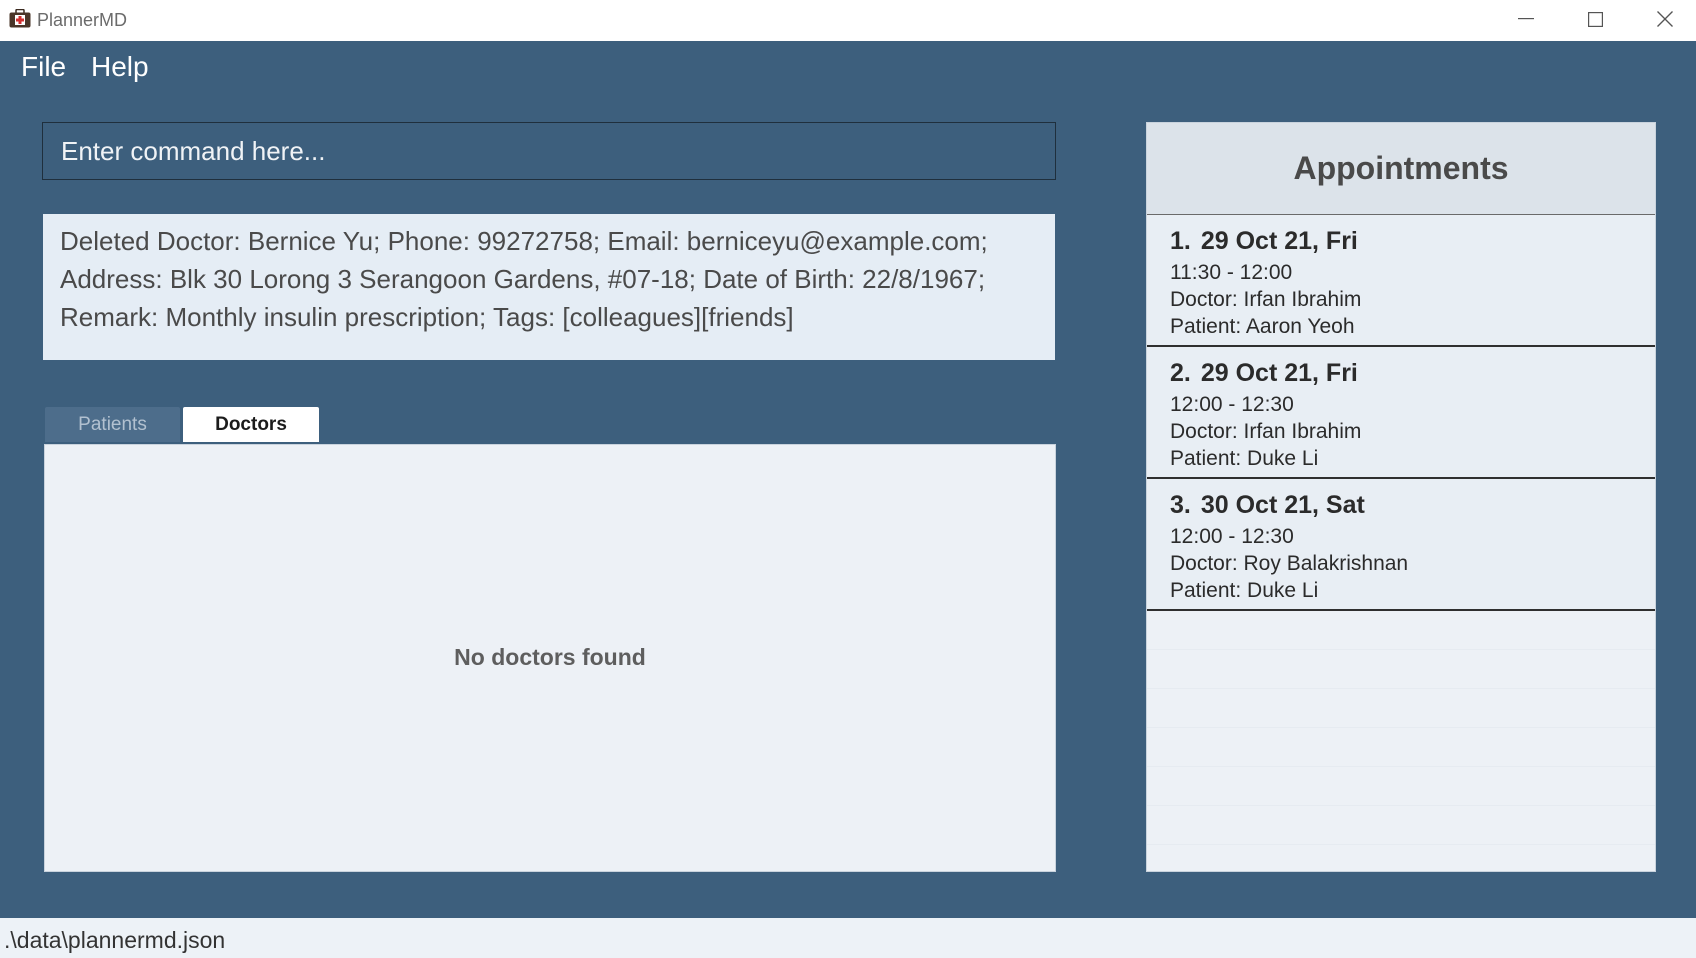 The image size is (1696, 958). I want to click on appointment-date: 30 Oct 21, Sat, so click(1282, 505).